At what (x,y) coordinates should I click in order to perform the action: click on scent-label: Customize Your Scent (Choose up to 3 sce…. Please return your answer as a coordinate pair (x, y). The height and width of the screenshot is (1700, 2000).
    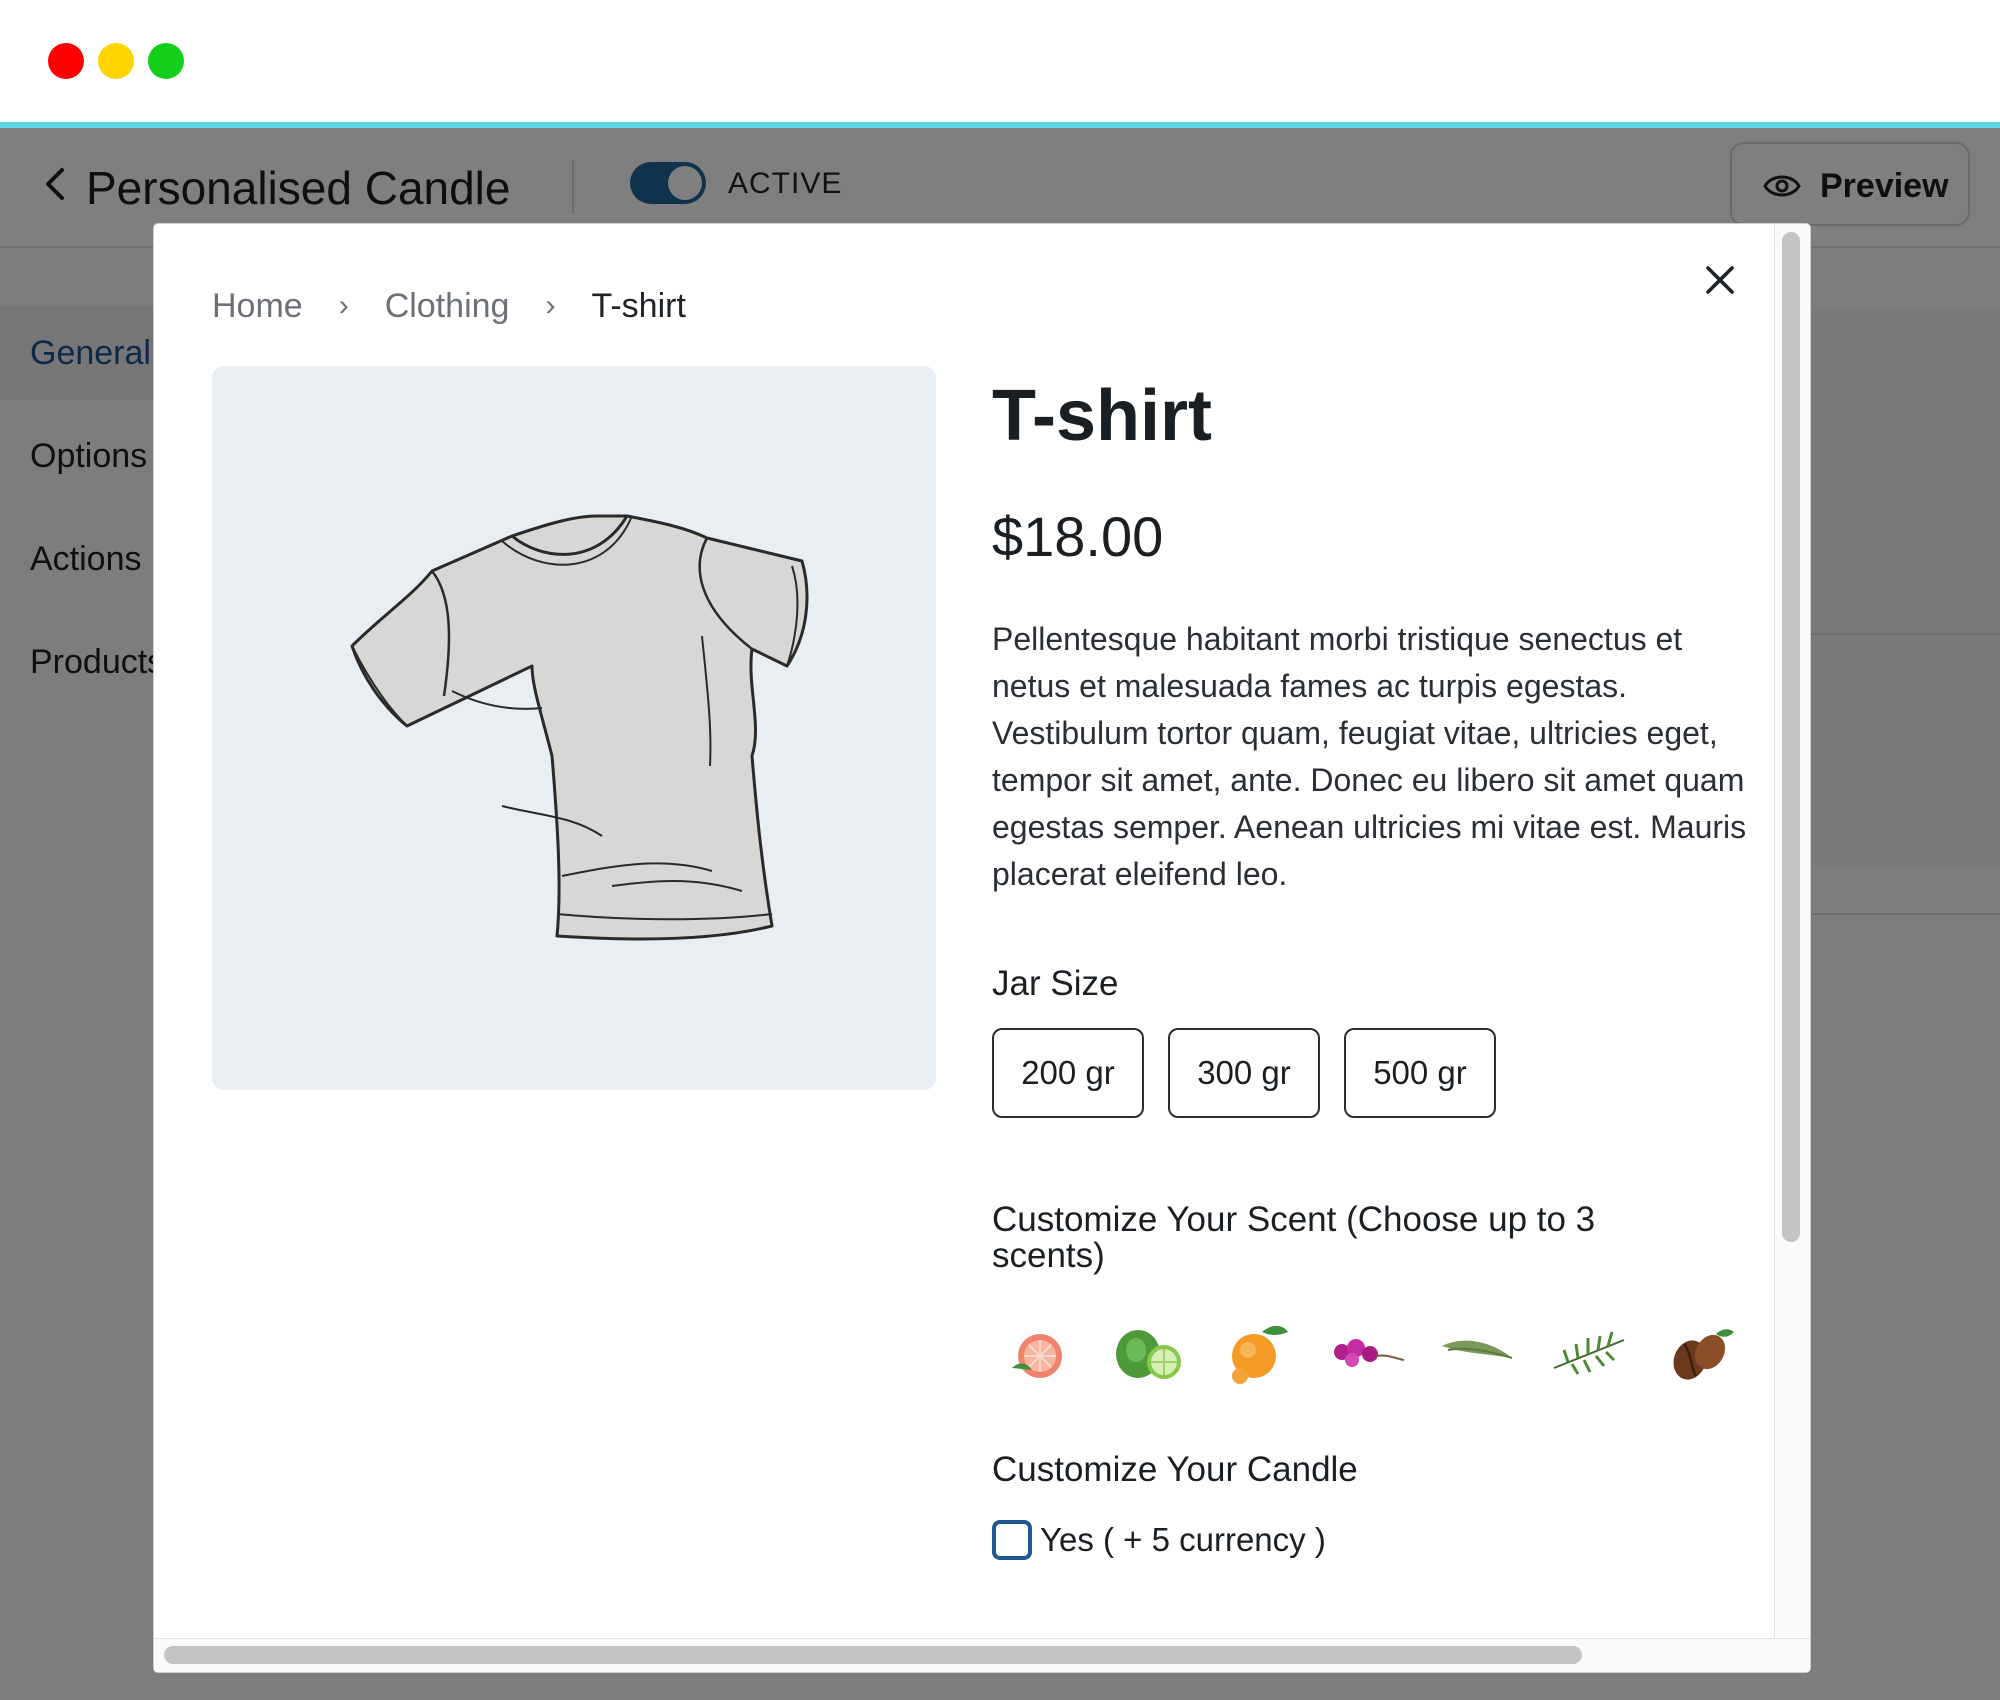
    Looking at the image, I should click on (1294, 1237).